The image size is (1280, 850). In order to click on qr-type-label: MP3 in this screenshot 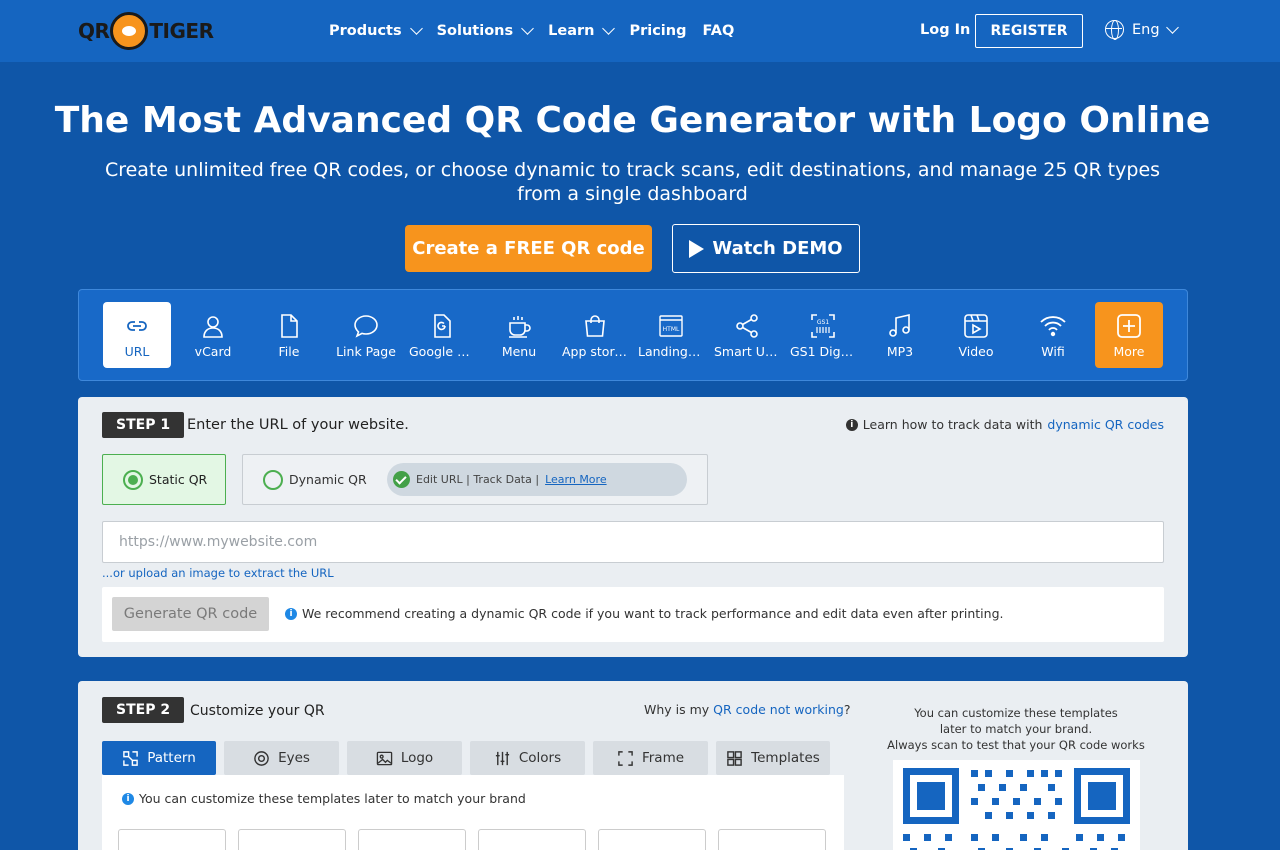, I will do `click(900, 351)`.